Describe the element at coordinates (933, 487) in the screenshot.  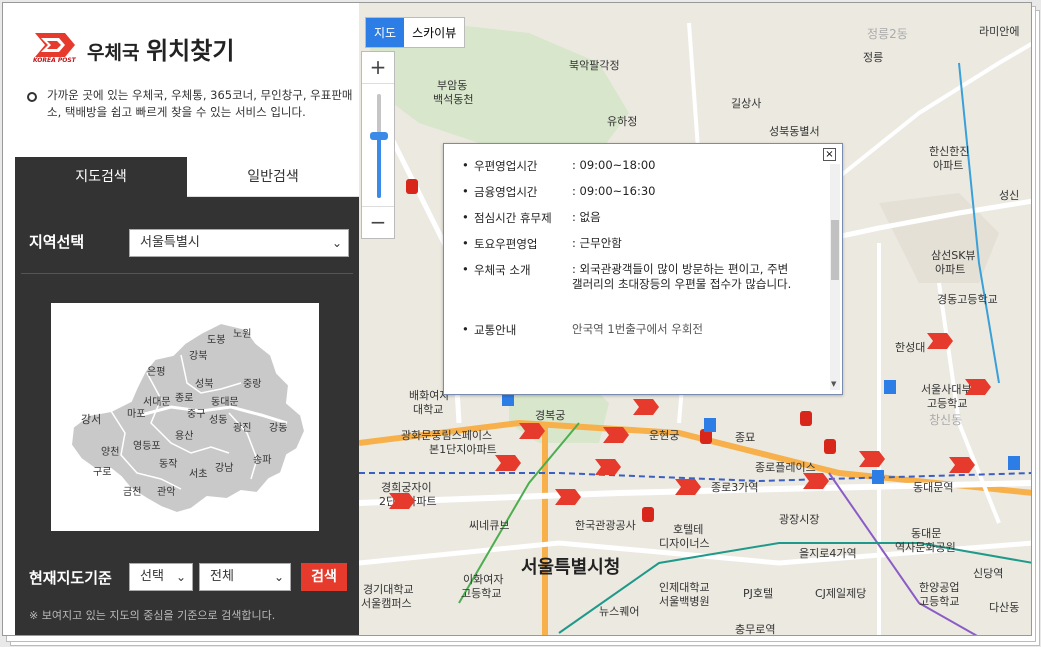
I see `map-label: 동대문역` at that location.